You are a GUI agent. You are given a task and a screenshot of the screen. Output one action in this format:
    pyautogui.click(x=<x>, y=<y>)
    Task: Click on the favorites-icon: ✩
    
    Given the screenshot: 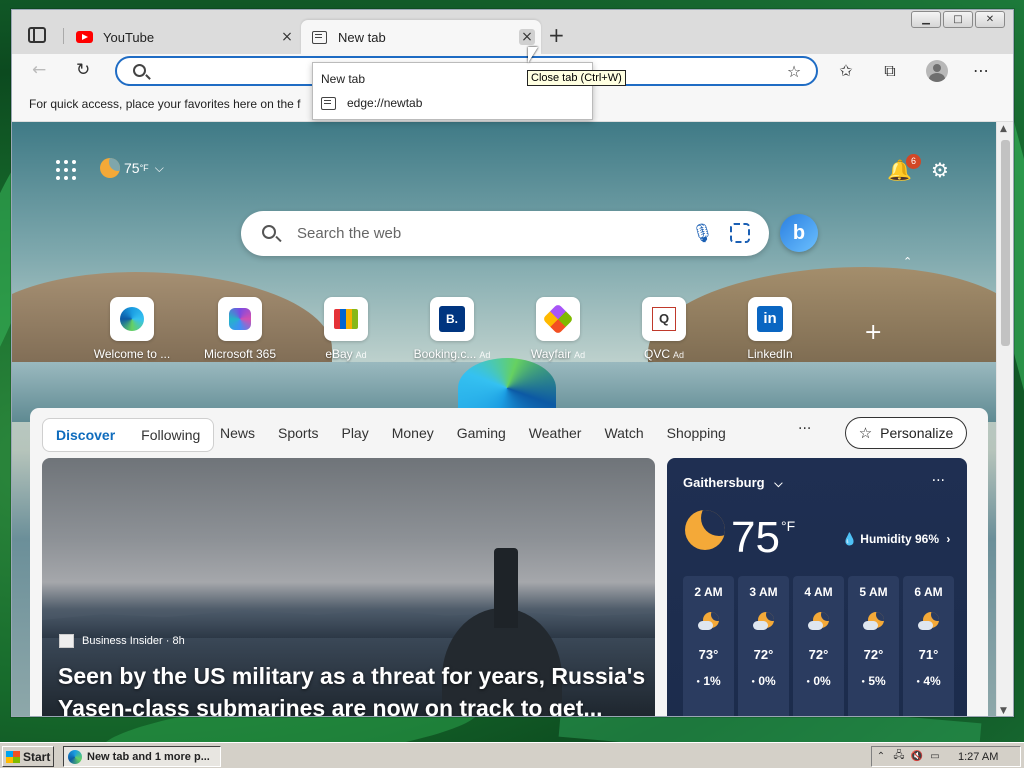 What is the action you would take?
    pyautogui.click(x=846, y=71)
    